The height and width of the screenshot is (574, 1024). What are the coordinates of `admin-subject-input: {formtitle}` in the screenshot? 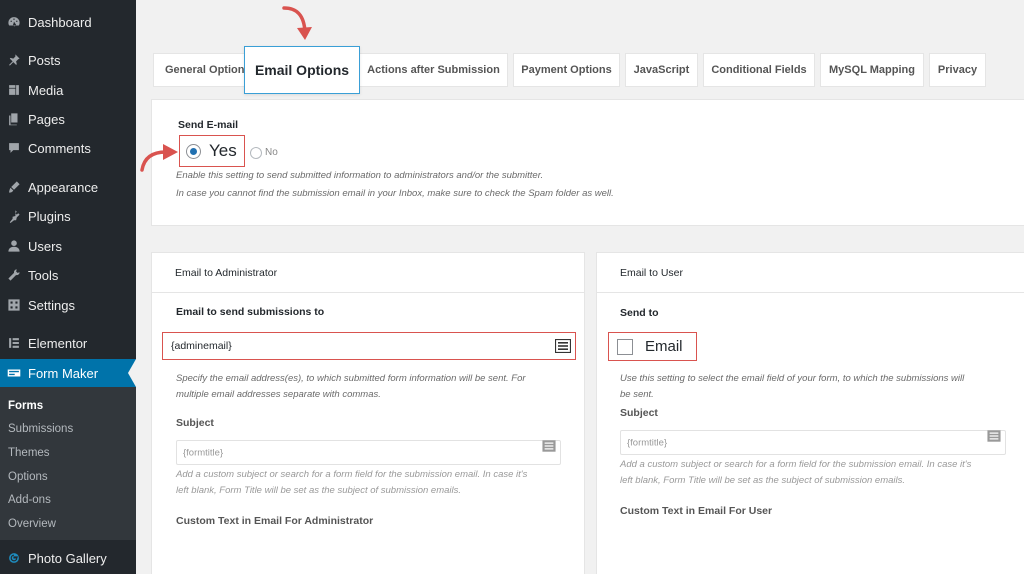 It's located at (368, 452).